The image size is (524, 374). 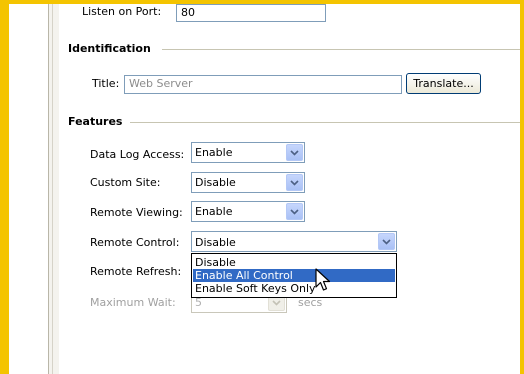 What do you see at coordinates (133, 302) in the screenshot?
I see `maximum-wait-label: Maximum Wait:` at bounding box center [133, 302].